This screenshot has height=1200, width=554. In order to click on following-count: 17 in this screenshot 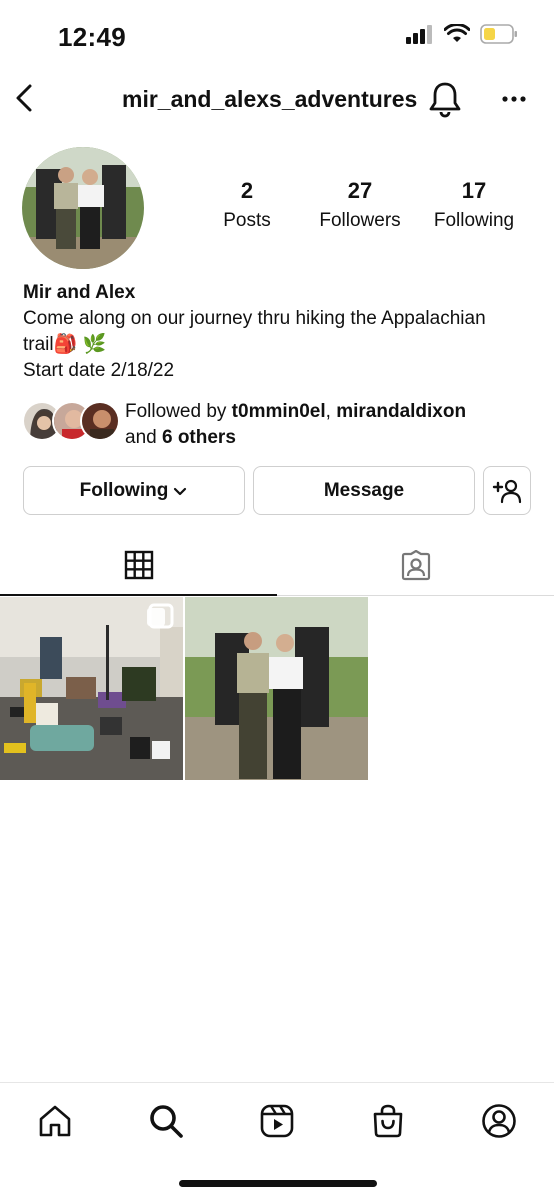, I will do `click(474, 190)`.